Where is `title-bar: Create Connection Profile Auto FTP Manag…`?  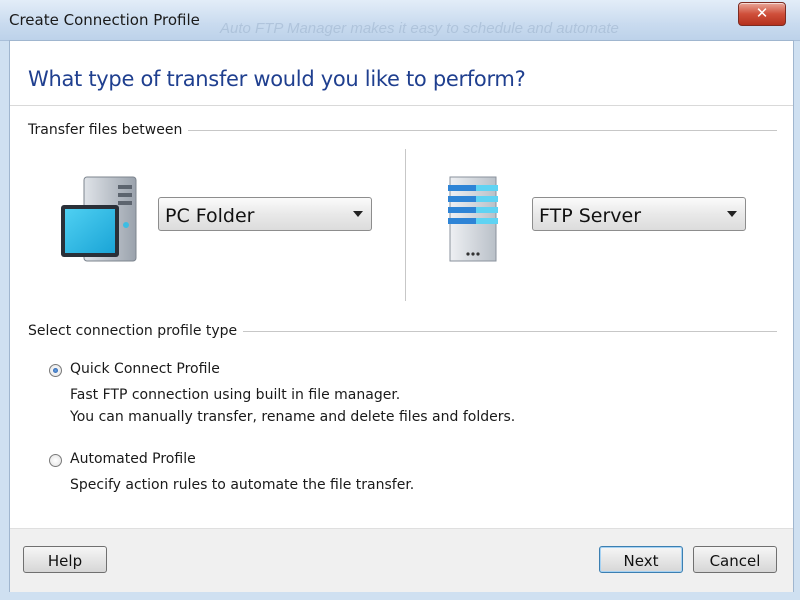 title-bar: Create Connection Profile Auto FTP Manag… is located at coordinates (400, 20).